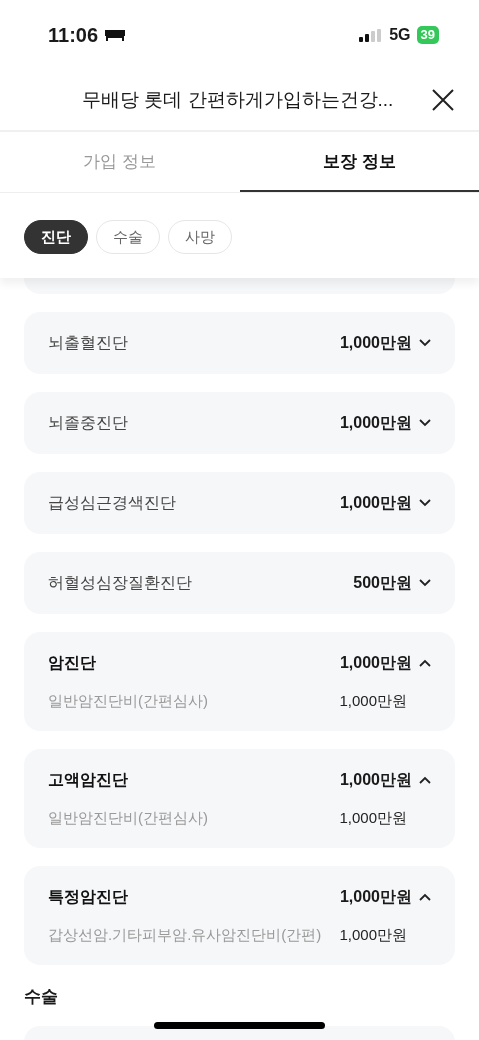 The image size is (479, 1040). What do you see at coordinates (128, 237) in the screenshot?
I see `filter-chip: 수술` at bounding box center [128, 237].